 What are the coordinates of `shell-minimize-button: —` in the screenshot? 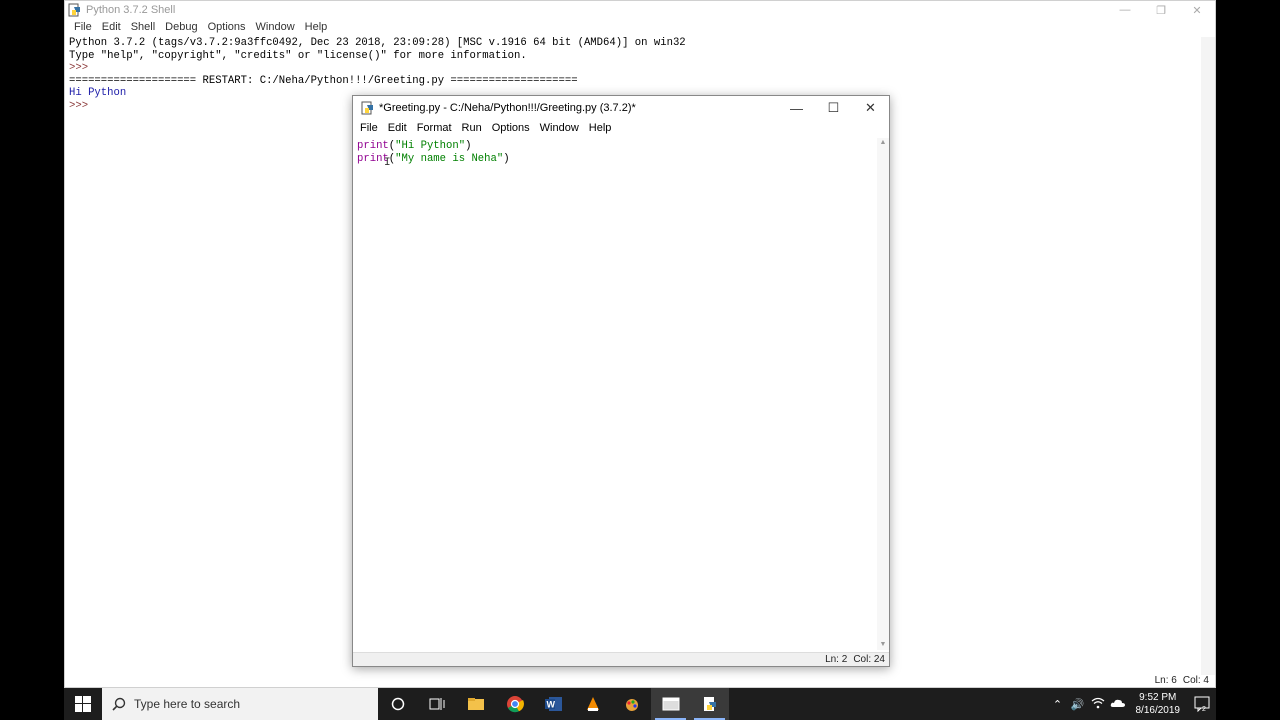 It's located at (1125, 10).